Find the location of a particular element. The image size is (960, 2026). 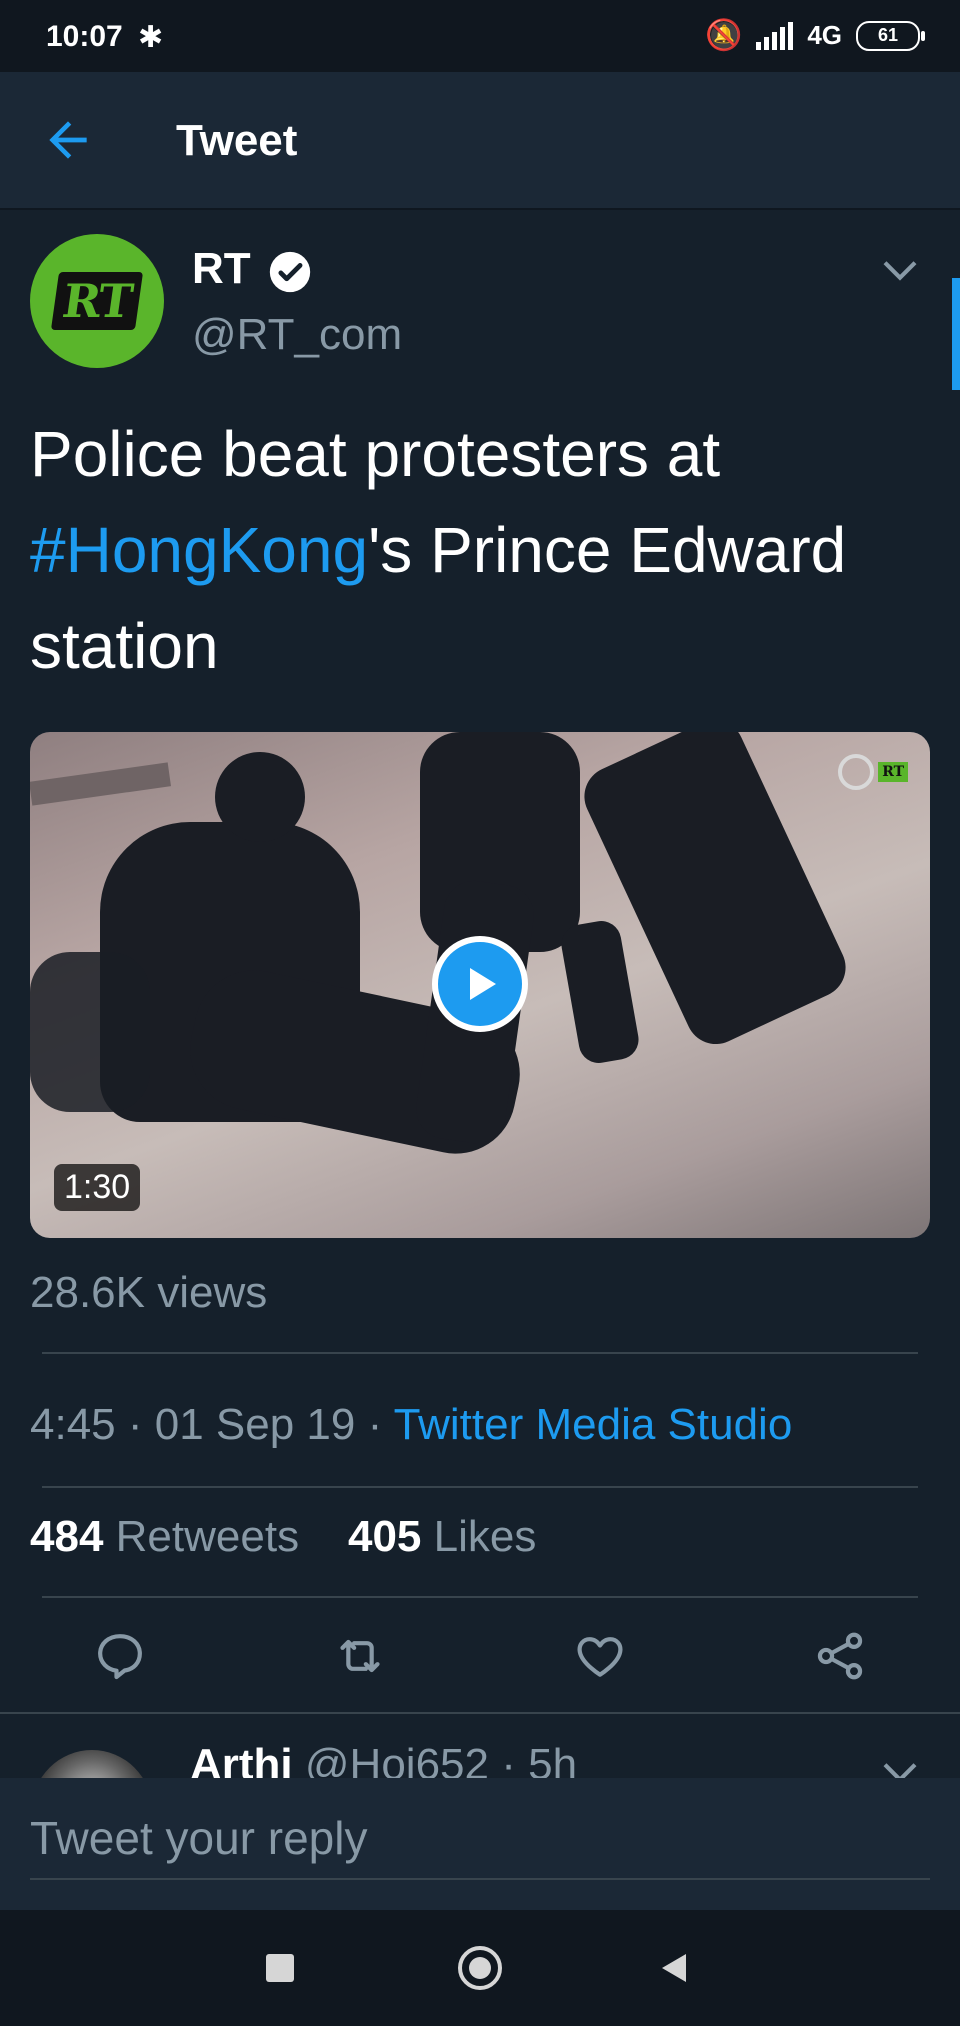

share-icon is located at coordinates (840, 1656).